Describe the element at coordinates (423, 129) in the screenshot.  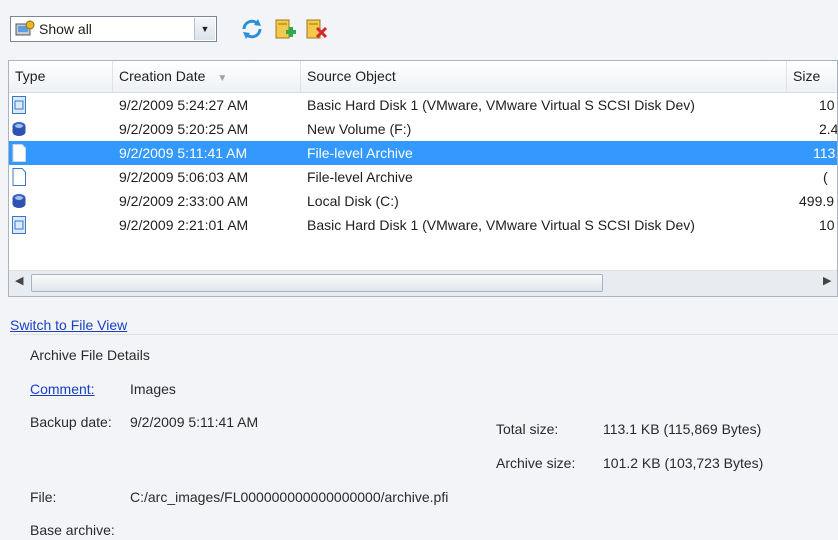
I see `table-row: 9/2/2009 5:20:25 AM New Volume (F:) 2.4` at that location.